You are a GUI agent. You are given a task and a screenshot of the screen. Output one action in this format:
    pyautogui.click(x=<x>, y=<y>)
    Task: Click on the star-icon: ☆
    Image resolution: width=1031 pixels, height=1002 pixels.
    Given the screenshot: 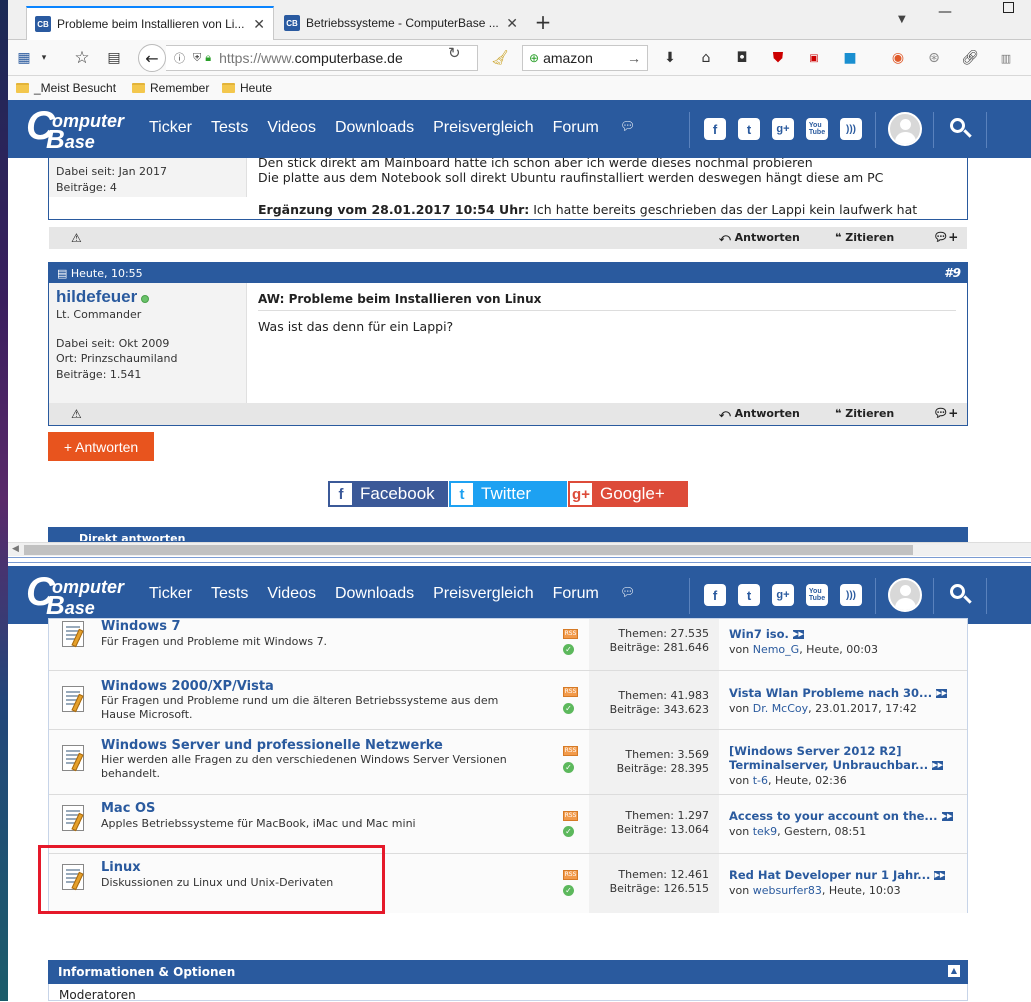 What is the action you would take?
    pyautogui.click(x=82, y=58)
    